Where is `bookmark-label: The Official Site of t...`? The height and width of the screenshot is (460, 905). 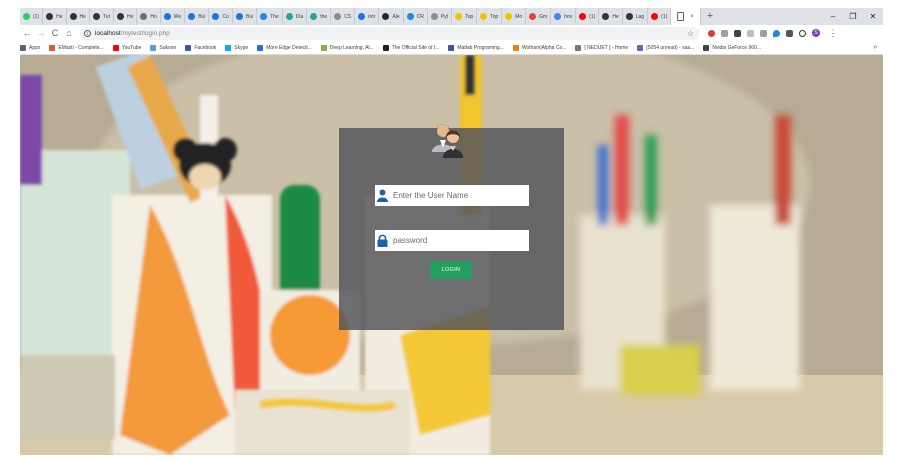 bookmark-label: The Official Site of t... is located at coordinates (415, 47).